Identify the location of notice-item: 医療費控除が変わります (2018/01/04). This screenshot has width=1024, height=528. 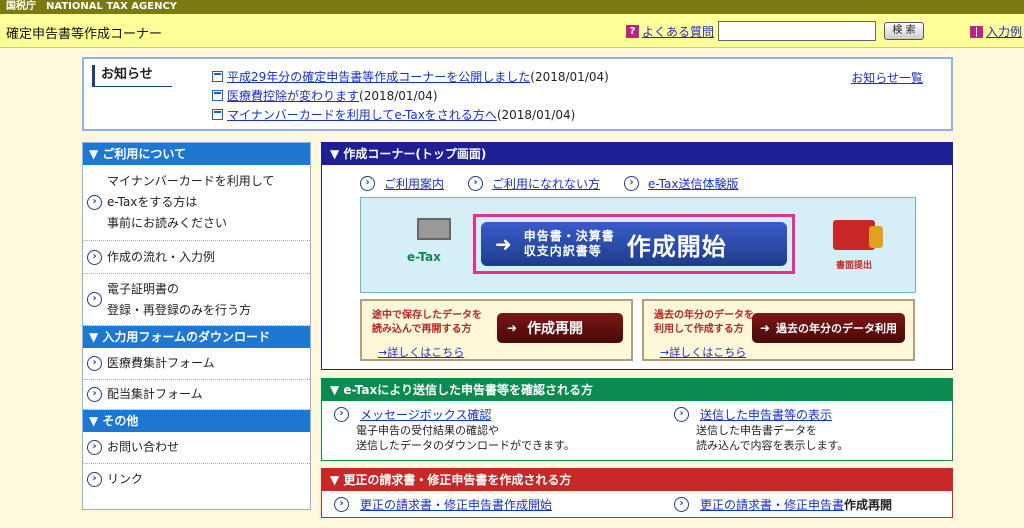
(410, 95).